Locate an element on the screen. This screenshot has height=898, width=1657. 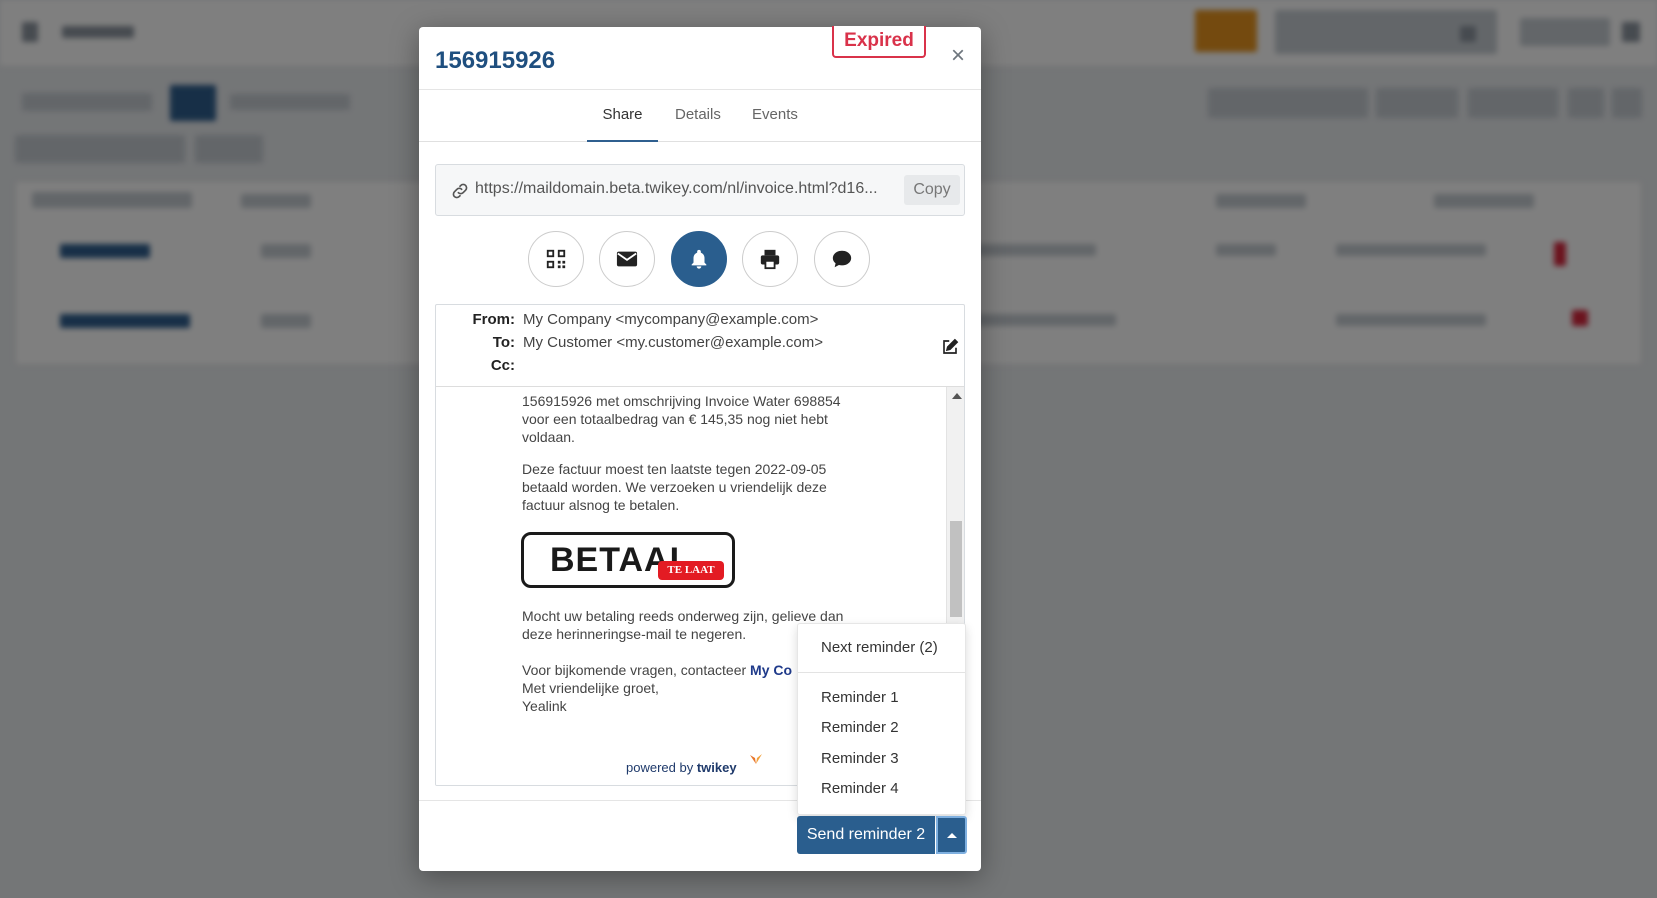
send-reminder-button: Send reminder 2 is located at coordinates (866, 835).